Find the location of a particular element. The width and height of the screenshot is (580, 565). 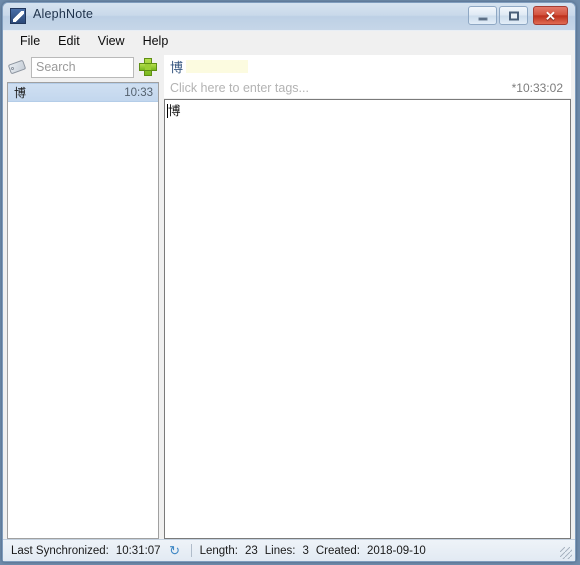

close-icon: ✕ is located at coordinates (550, 15).